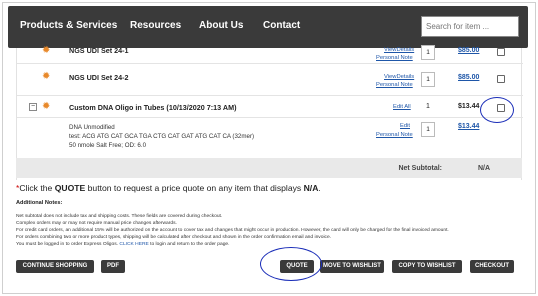 This screenshot has width=538, height=296. What do you see at coordinates (405, 126) in the screenshot?
I see `edit-link: Edit` at bounding box center [405, 126].